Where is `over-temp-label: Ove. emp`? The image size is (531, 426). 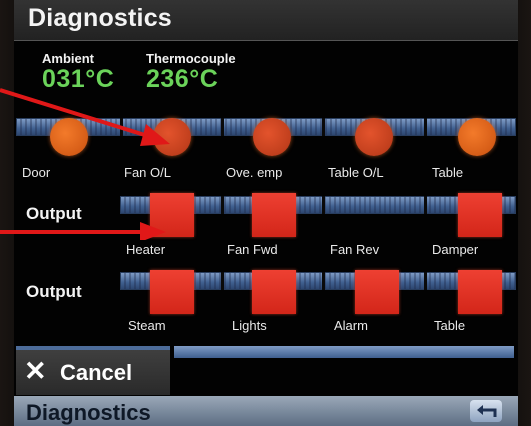
over-temp-label: Ove. emp is located at coordinates (254, 172).